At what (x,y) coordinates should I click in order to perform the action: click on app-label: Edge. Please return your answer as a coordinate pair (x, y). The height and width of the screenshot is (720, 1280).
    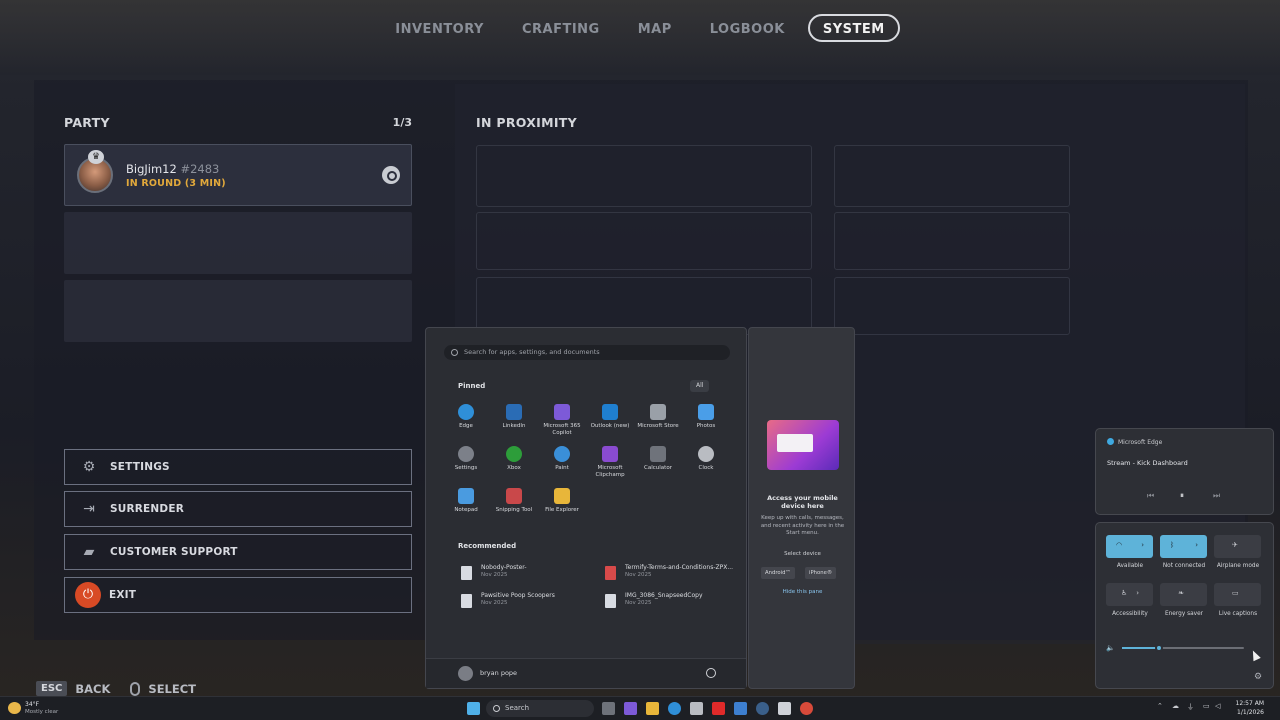
    Looking at the image, I should click on (466, 426).